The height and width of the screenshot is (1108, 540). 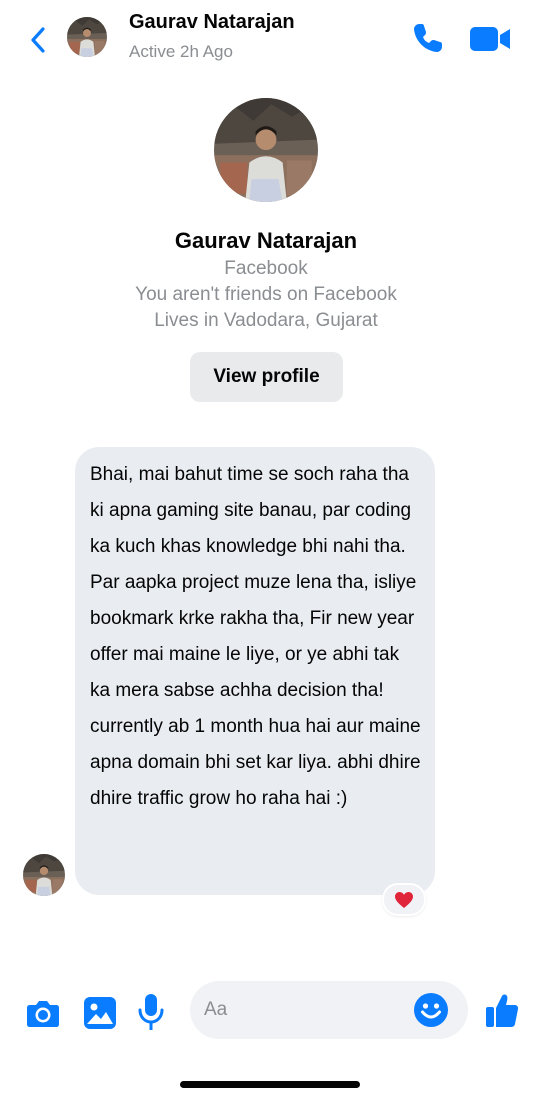 What do you see at coordinates (87, 37) in the screenshot?
I see `contact-avatar` at bounding box center [87, 37].